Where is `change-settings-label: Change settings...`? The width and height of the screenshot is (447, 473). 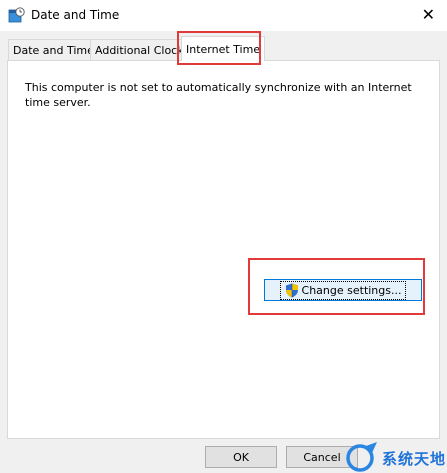 change-settings-label: Change settings... is located at coordinates (351, 290).